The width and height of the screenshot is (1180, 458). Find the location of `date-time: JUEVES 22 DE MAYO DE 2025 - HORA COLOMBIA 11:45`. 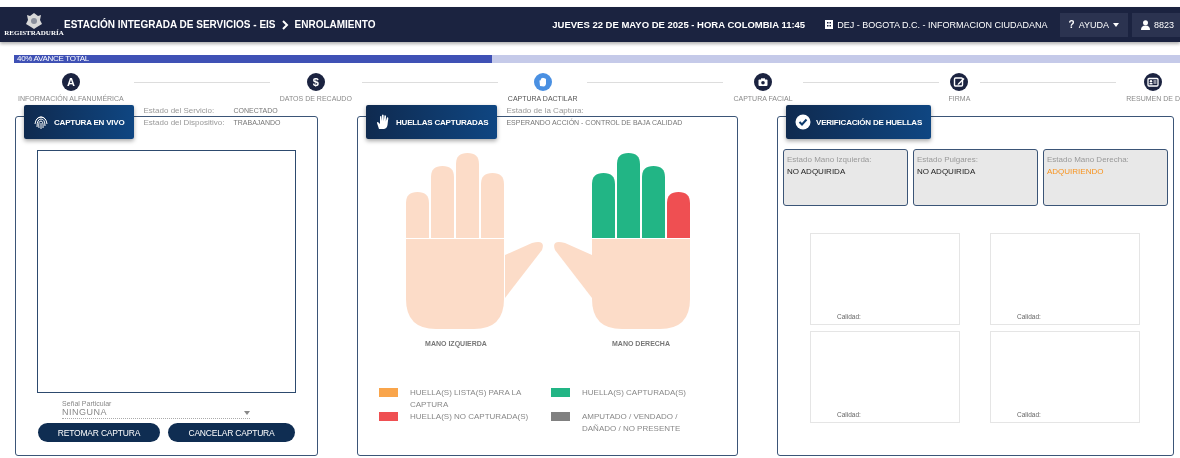

date-time: JUEVES 22 DE MAYO DE 2025 - HORA COLOMBIA 11:45 is located at coordinates (679, 24).